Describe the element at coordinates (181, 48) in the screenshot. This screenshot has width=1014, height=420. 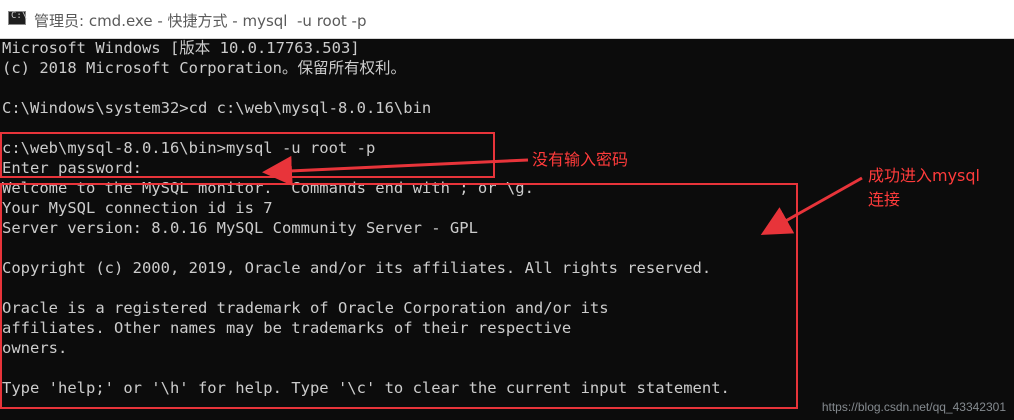
I see `console-line: Microsoft Windows [版本 10.0.17763.503]` at that location.